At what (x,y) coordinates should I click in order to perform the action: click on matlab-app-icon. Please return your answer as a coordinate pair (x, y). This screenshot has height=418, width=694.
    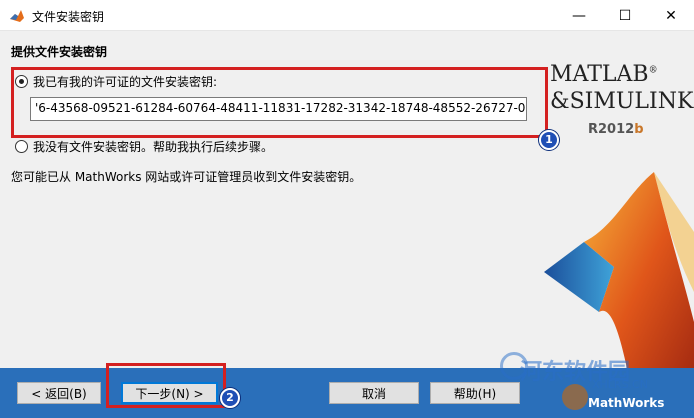
    Looking at the image, I should click on (17, 16).